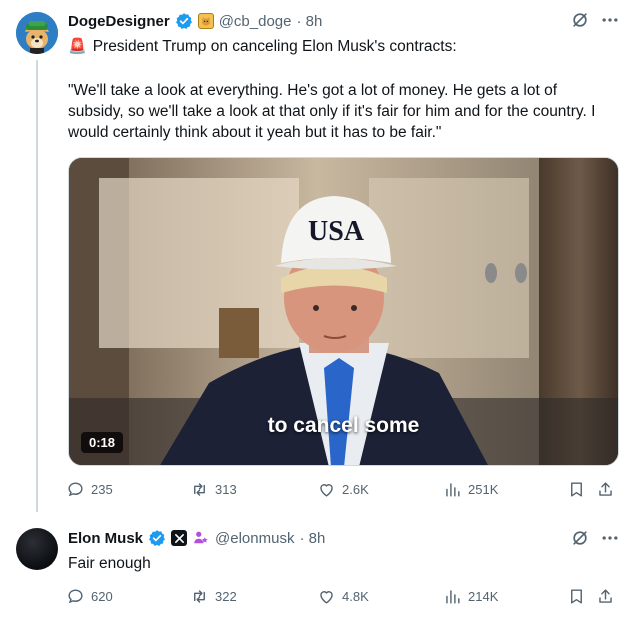 The height and width of the screenshot is (617, 634). I want to click on affiliate-icon, so click(201, 537).